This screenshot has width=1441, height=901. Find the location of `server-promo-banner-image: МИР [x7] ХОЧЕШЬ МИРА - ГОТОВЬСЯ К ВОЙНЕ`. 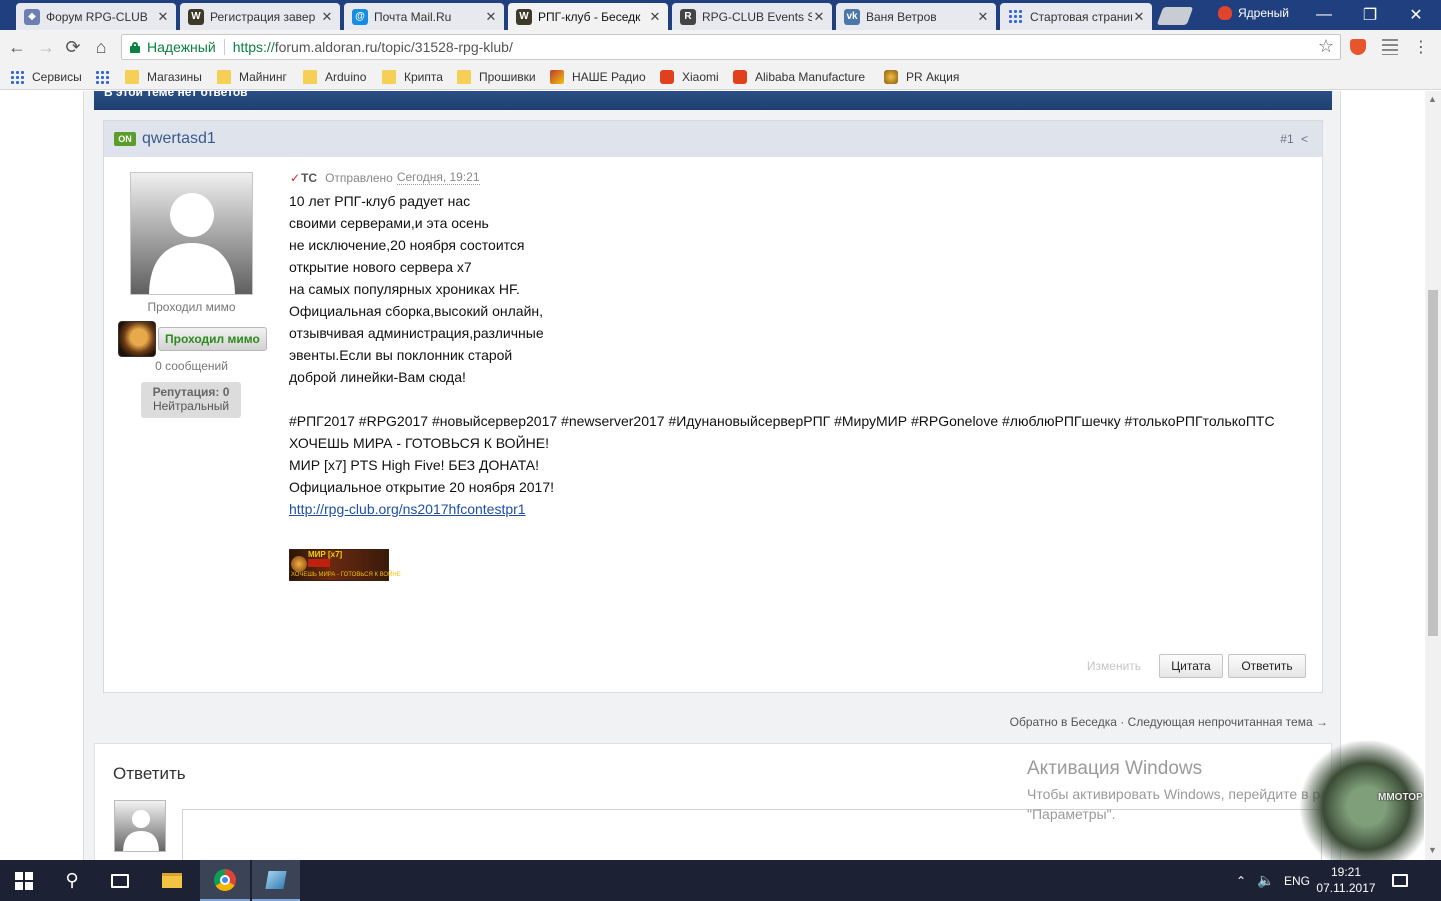

server-promo-banner-image: МИР [x7] ХОЧЕШЬ МИРА - ГОТОВЬСЯ К ВОЙНЕ is located at coordinates (345, 565).